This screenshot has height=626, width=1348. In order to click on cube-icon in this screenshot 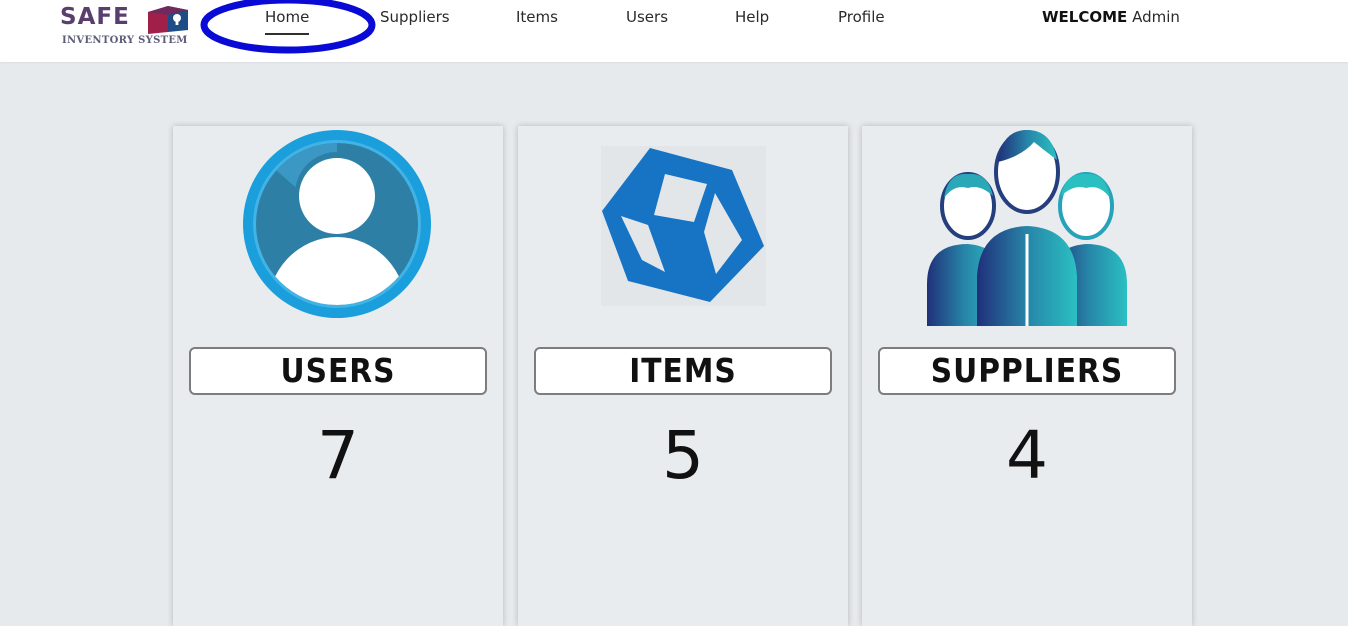, I will do `click(683, 226)`.